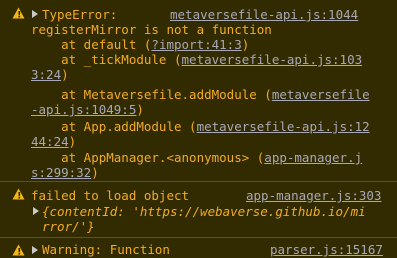 The image size is (397, 258). I want to click on error-source-link: metaversefile-api.js:1044, so click(264, 14).